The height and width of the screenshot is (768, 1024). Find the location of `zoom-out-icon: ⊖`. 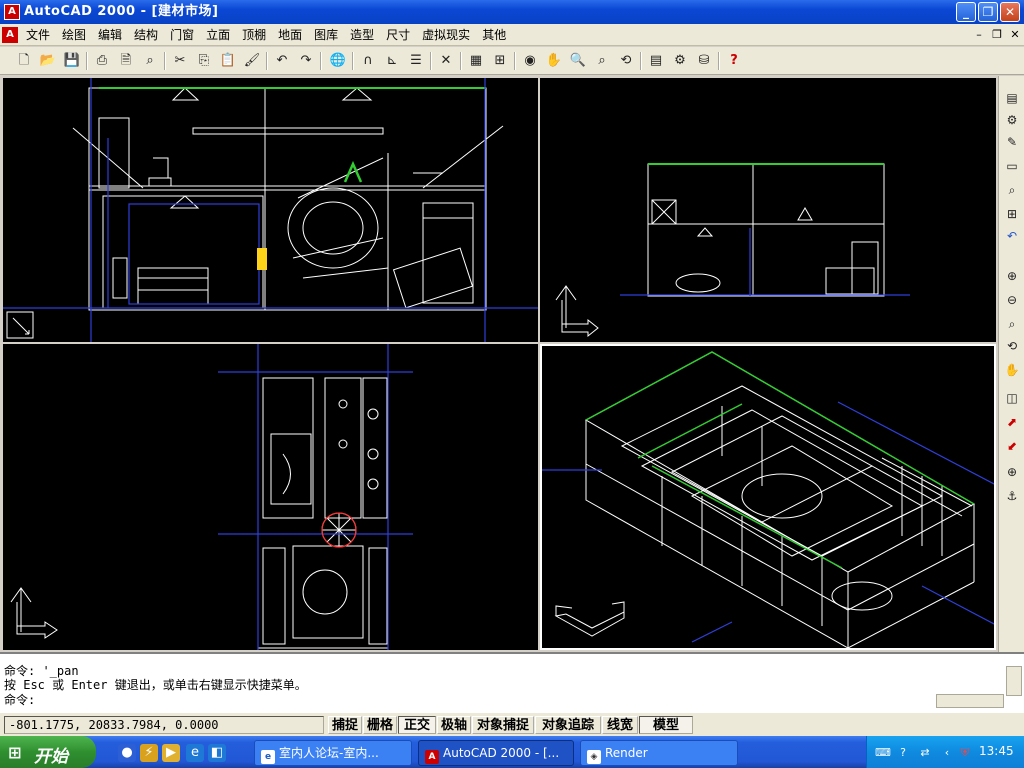

zoom-out-icon: ⊖ is located at coordinates (1012, 300).